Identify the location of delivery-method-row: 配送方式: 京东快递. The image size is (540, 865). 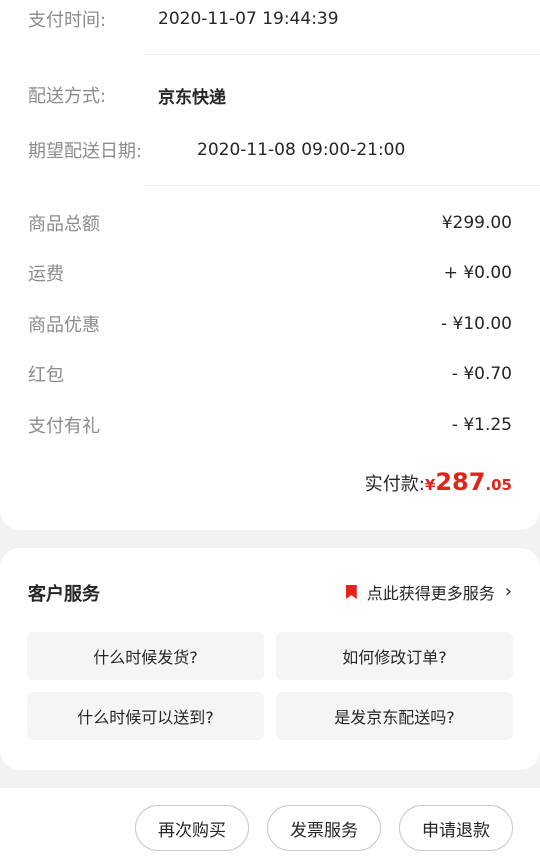
(270, 95).